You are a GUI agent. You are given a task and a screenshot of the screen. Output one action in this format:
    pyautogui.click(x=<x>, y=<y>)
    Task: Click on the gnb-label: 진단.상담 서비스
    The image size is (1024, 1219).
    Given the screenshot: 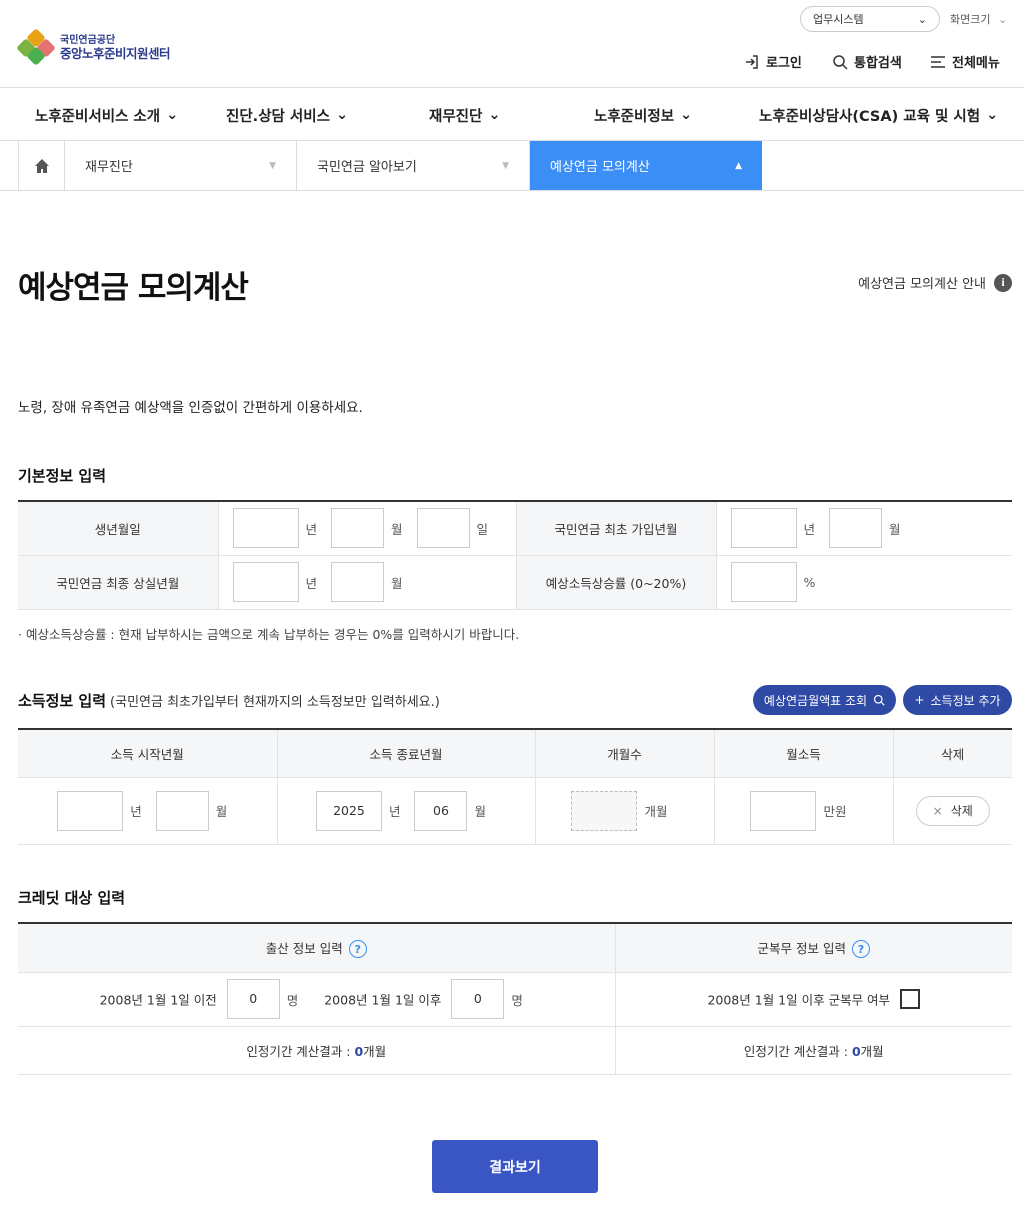 What is the action you would take?
    pyautogui.click(x=278, y=116)
    